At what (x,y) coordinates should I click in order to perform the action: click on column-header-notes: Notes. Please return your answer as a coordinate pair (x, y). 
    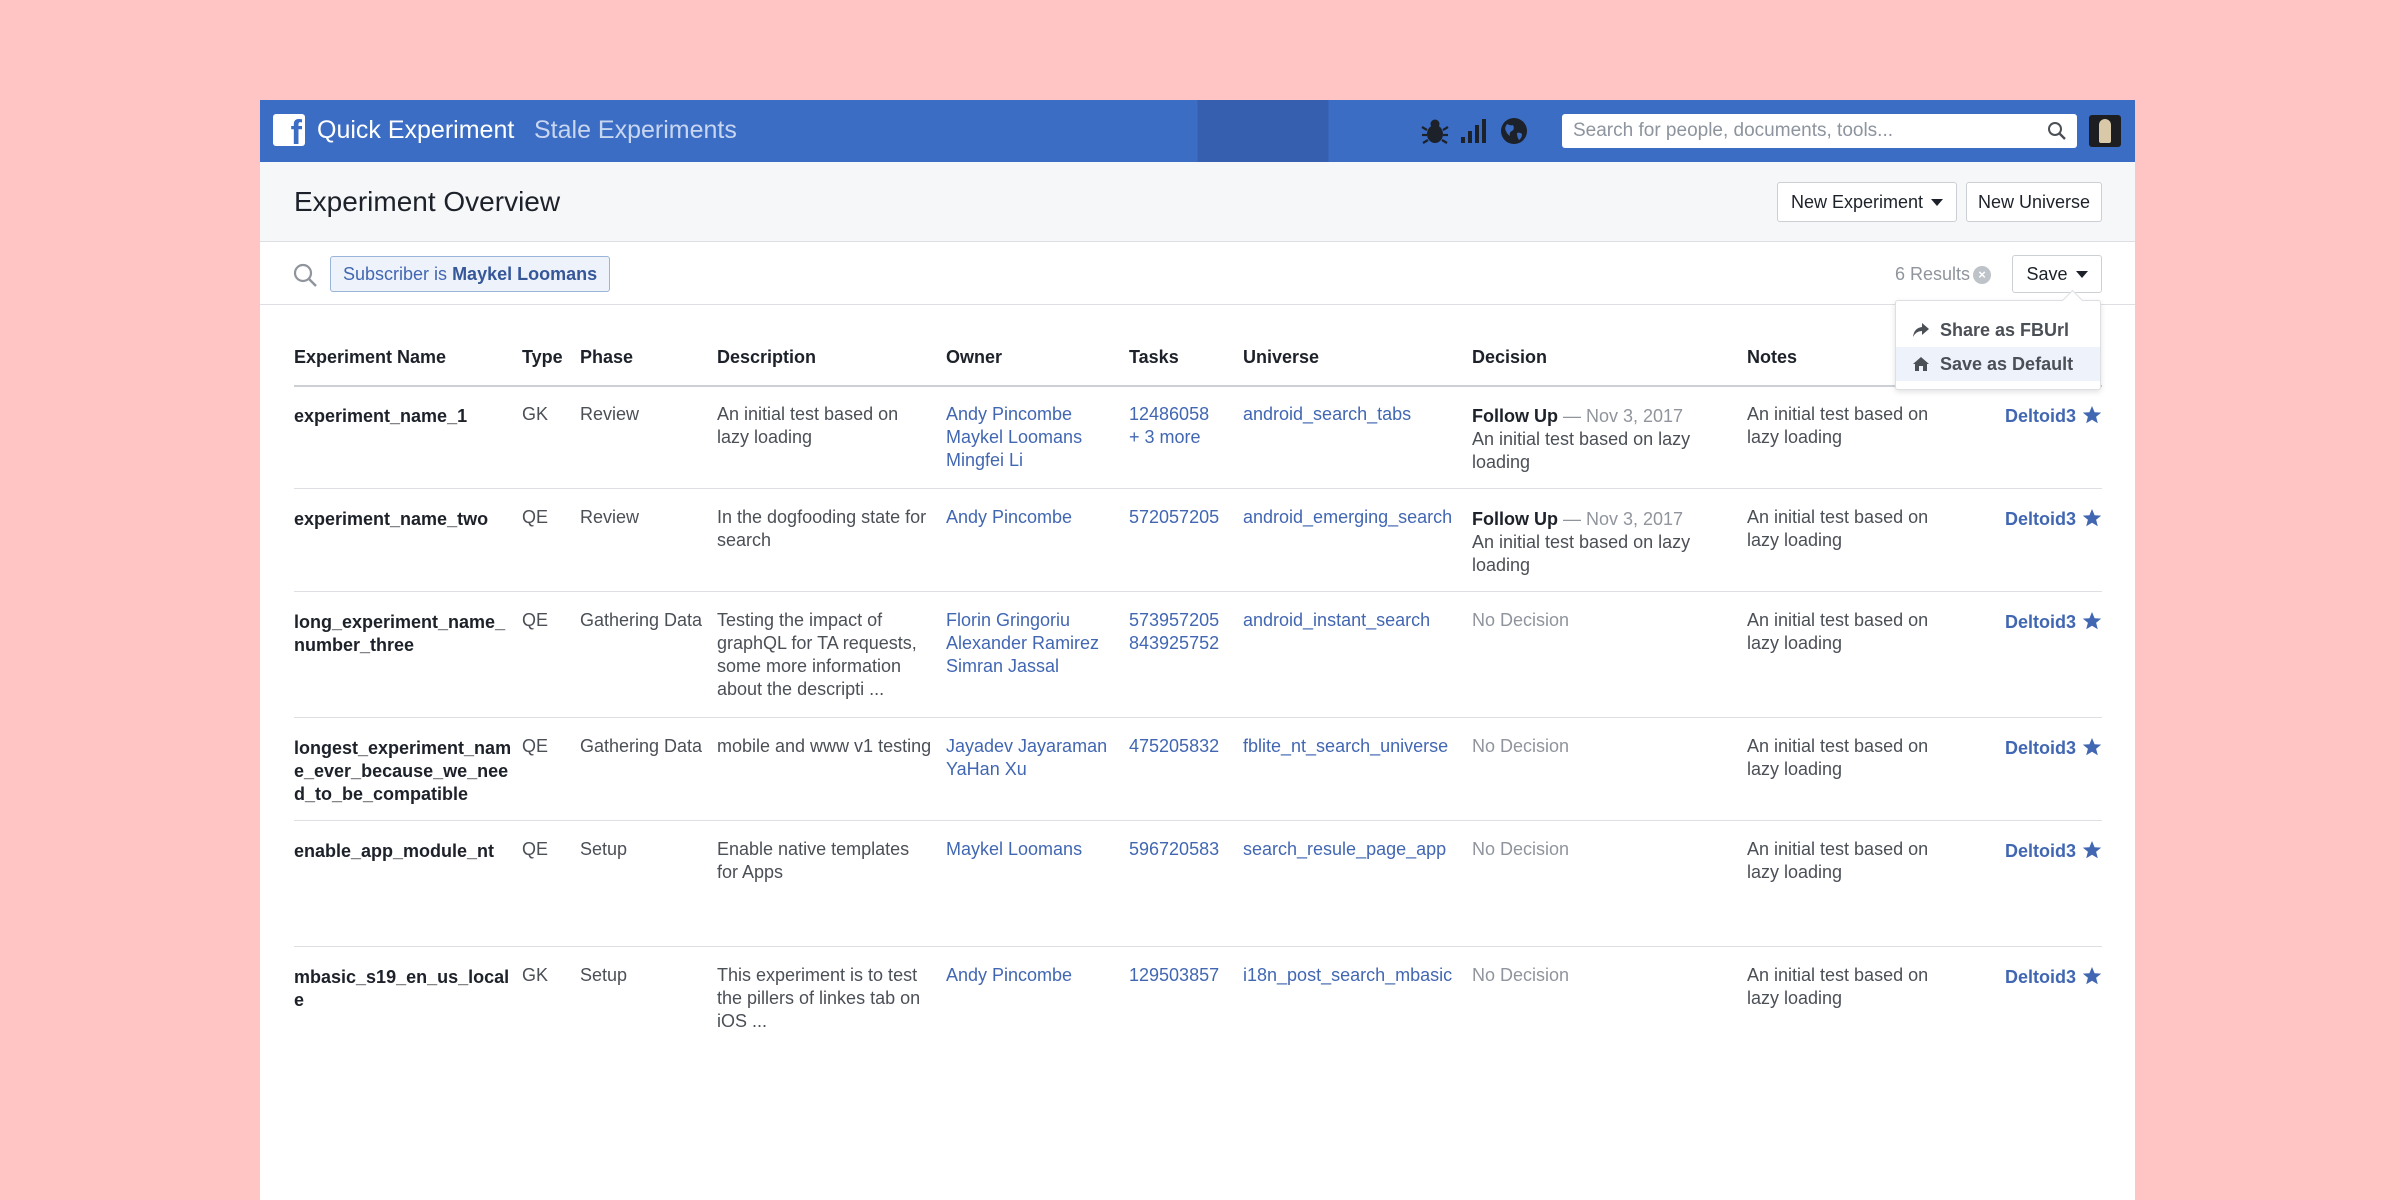
    Looking at the image, I should click on (1772, 357).